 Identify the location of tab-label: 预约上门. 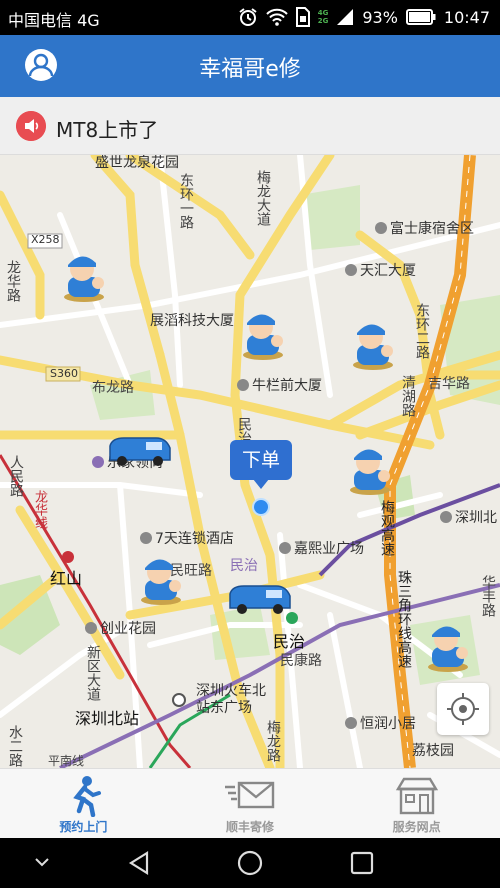
(83, 827).